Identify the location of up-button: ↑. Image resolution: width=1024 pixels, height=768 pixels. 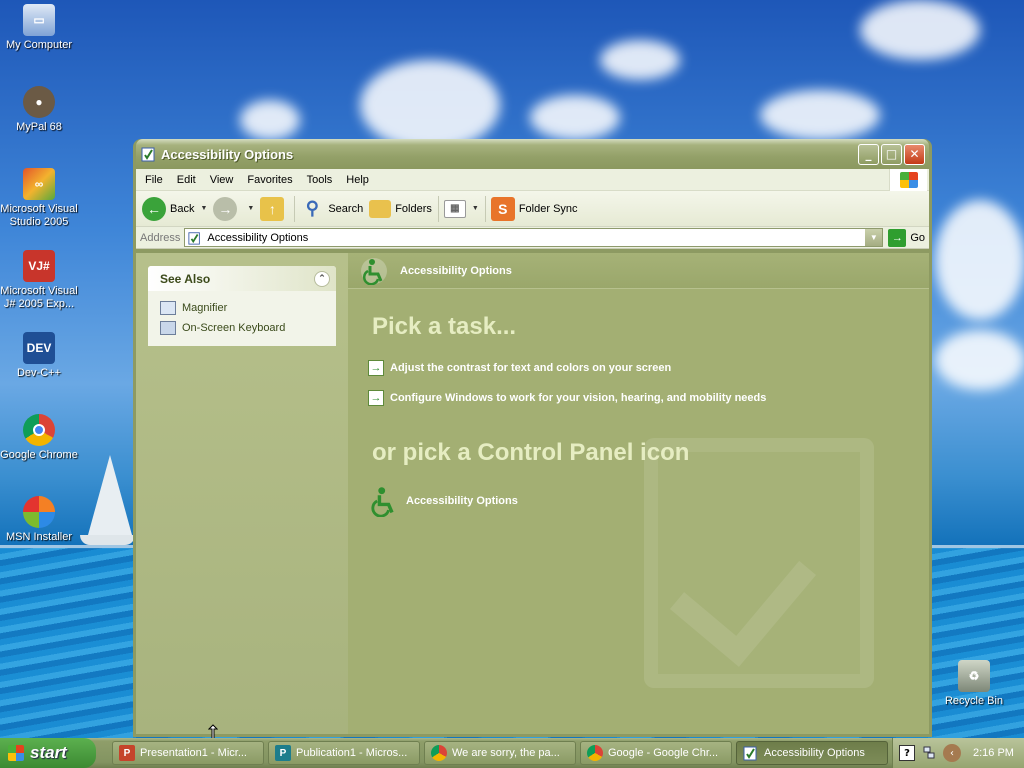
(274, 209).